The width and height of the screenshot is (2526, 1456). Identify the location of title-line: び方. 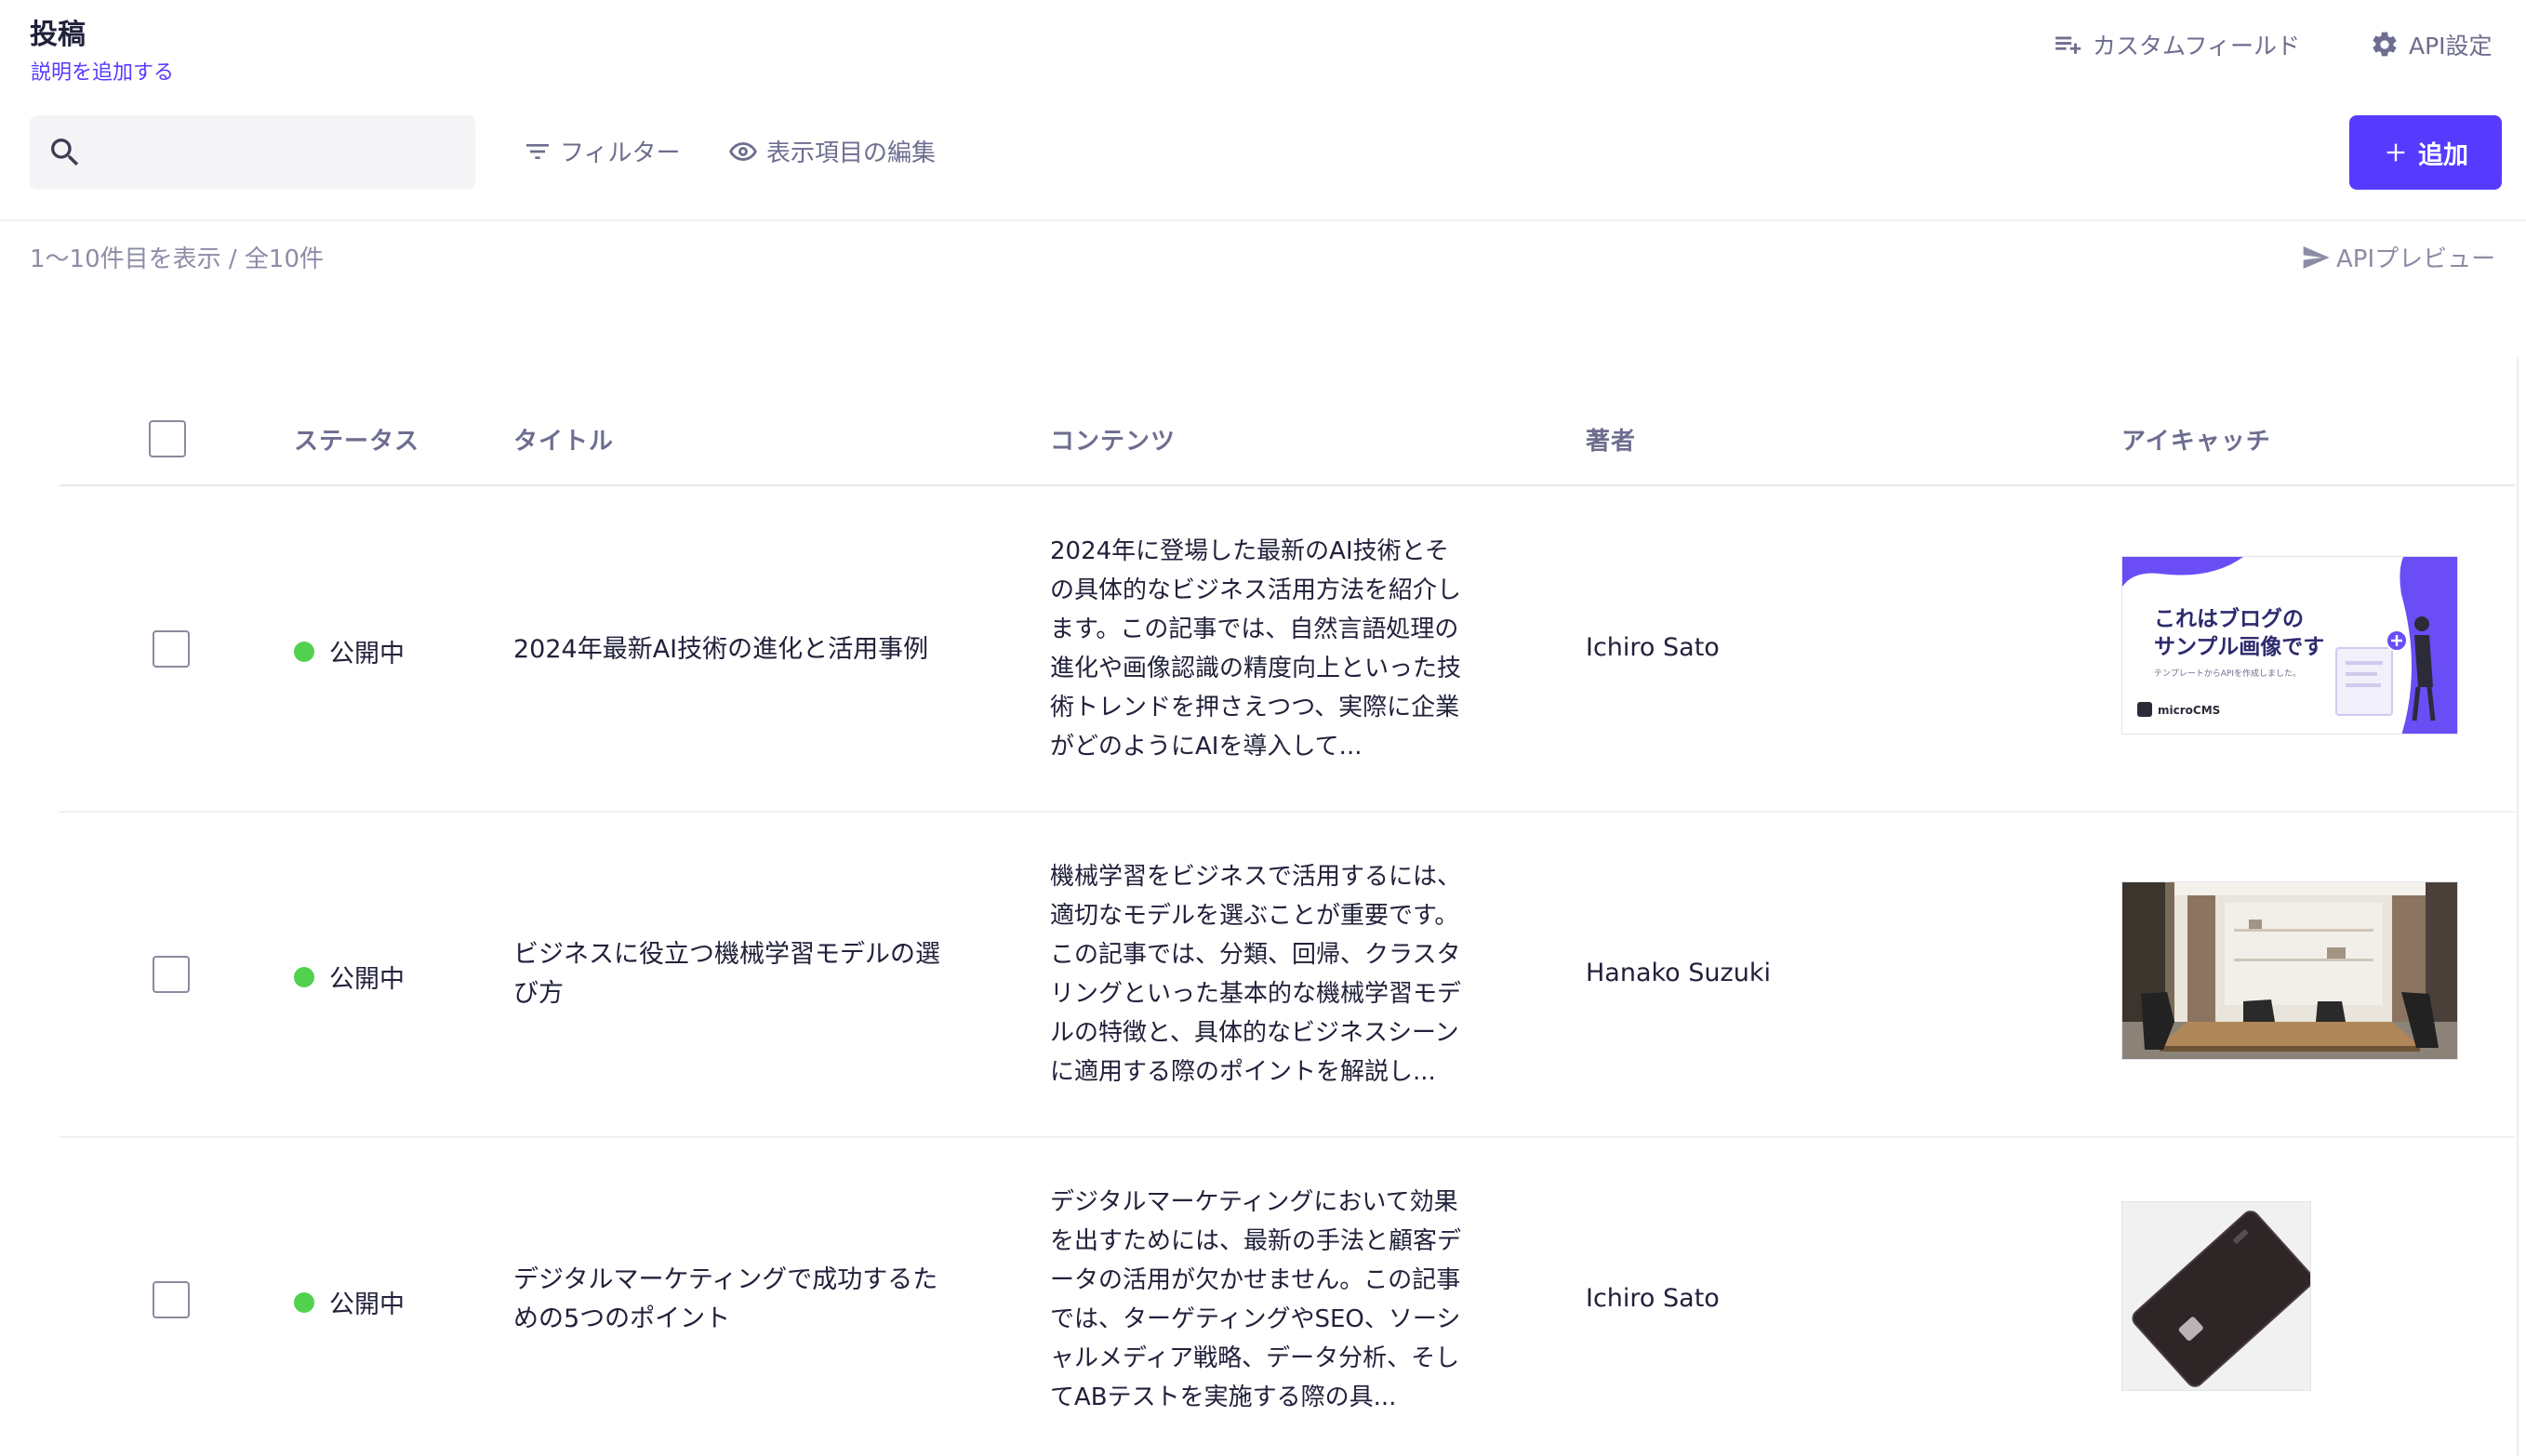
(538, 994).